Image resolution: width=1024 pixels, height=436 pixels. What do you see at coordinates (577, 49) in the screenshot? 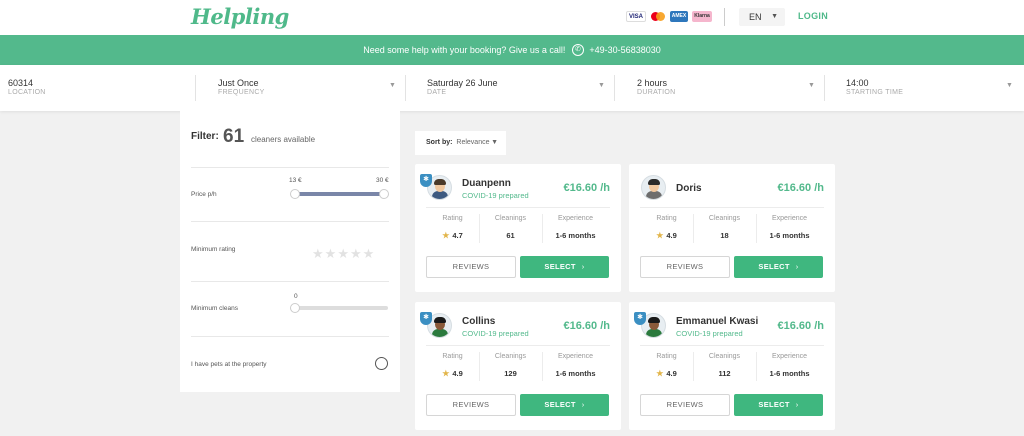
I see `phone-icon: ✆` at bounding box center [577, 49].